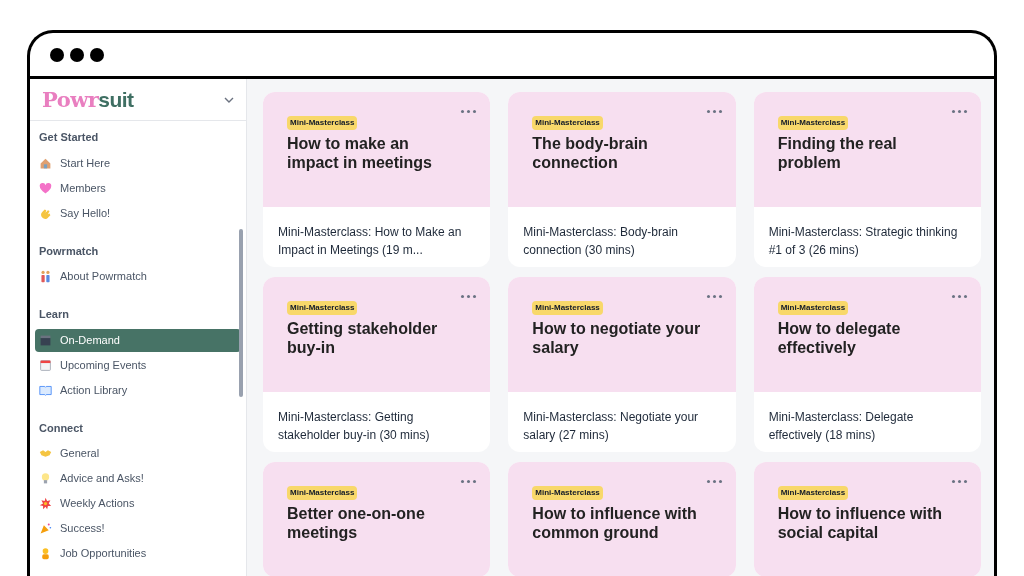 The height and width of the screenshot is (576, 1024). What do you see at coordinates (377, 364) in the screenshot?
I see `course-card: Mini-Masterclass Getting stakeholder buy-in Mini-Masterclass: Getting stakeholder buy-in (30 mins)` at bounding box center [377, 364].